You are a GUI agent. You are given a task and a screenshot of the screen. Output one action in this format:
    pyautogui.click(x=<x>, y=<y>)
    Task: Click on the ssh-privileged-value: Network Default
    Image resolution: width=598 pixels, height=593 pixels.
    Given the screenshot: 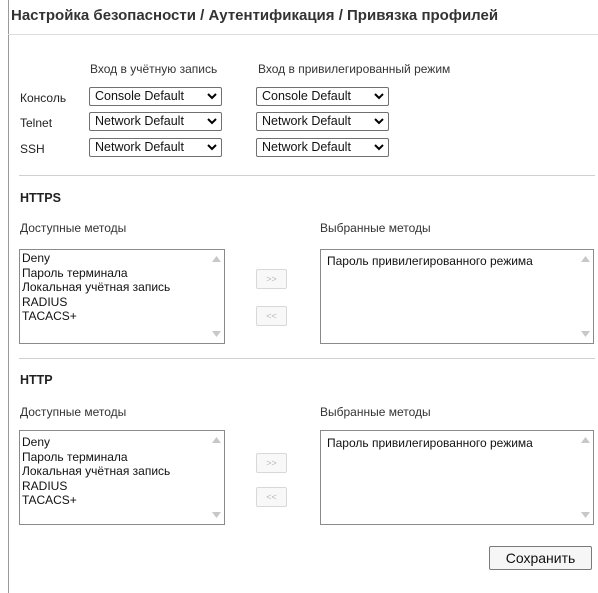 What is the action you would take?
    pyautogui.click(x=306, y=147)
    